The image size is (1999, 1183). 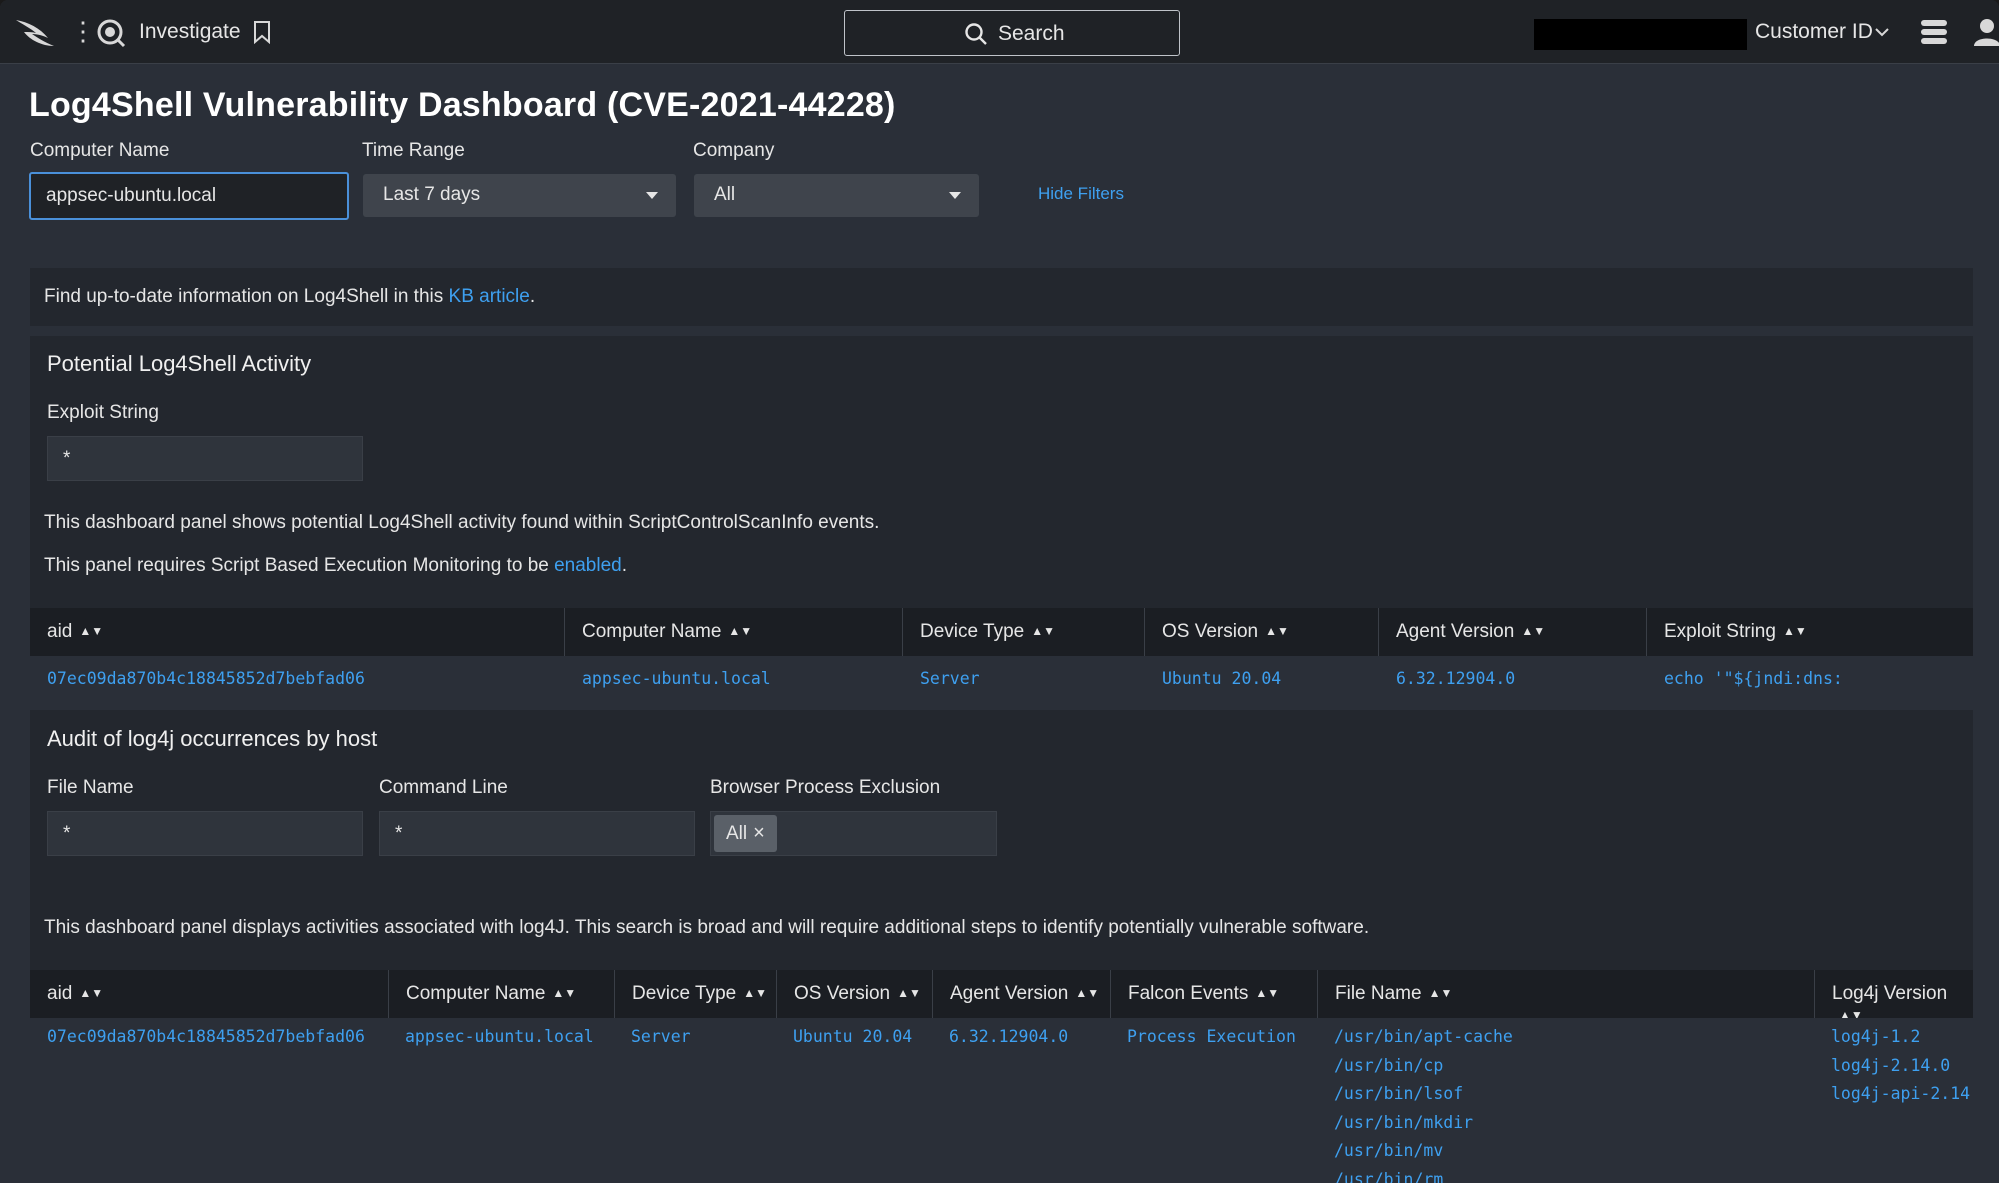 I want to click on enabled-link: enabled, so click(x=588, y=565).